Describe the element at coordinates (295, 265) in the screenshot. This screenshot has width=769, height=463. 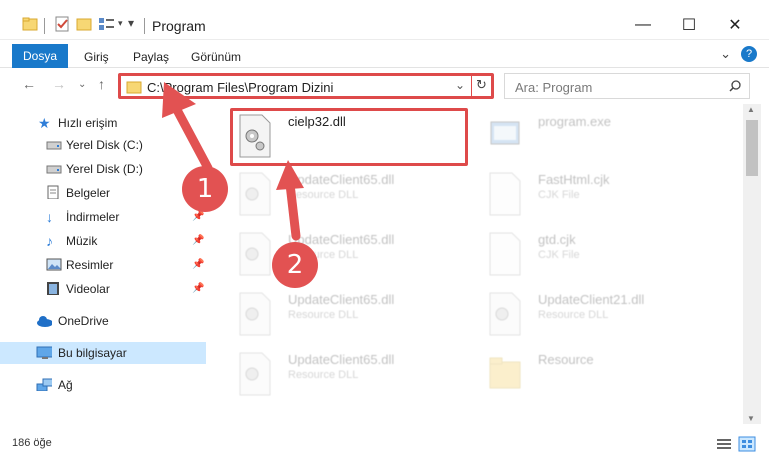
I see `step-2-badge: 2` at that location.